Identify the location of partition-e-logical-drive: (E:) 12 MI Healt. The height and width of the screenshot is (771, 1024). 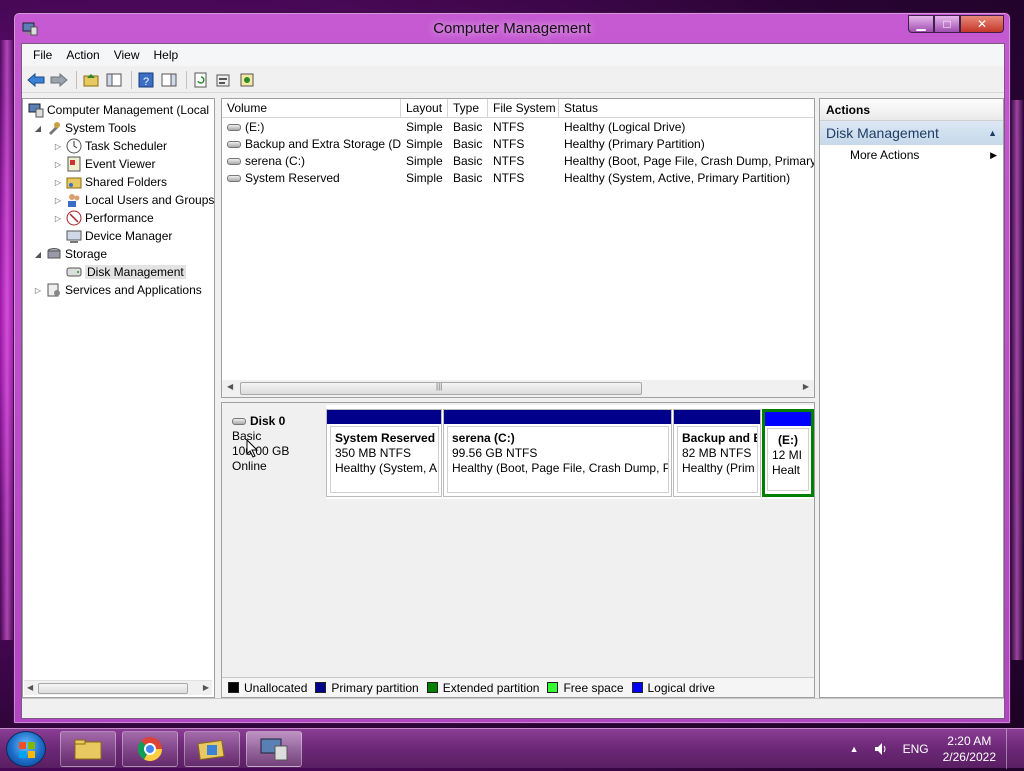
(788, 453).